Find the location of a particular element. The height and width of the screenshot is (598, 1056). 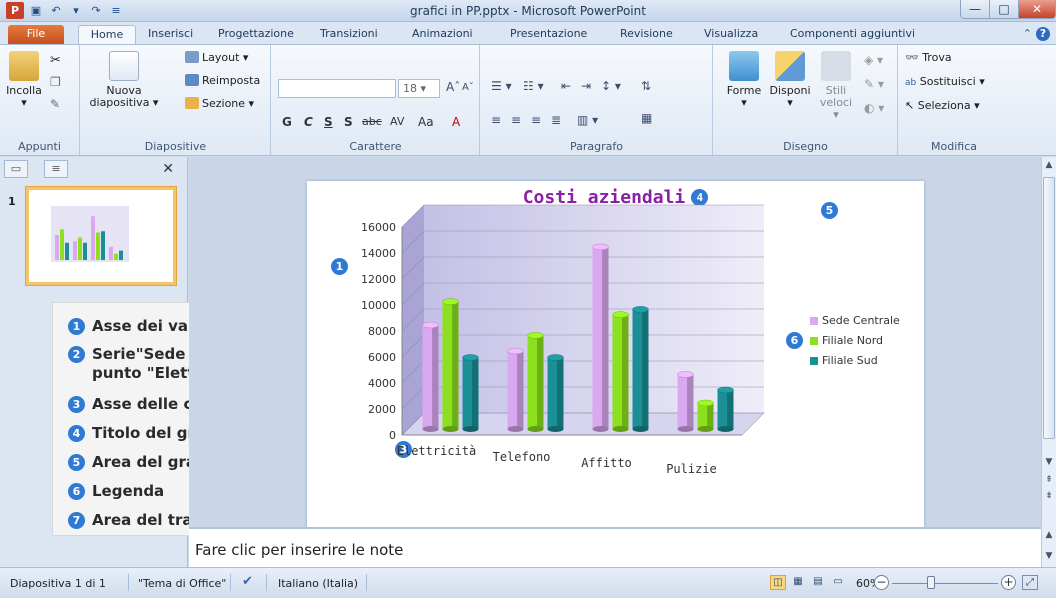

legend-swatch is located at coordinates (814, 341).